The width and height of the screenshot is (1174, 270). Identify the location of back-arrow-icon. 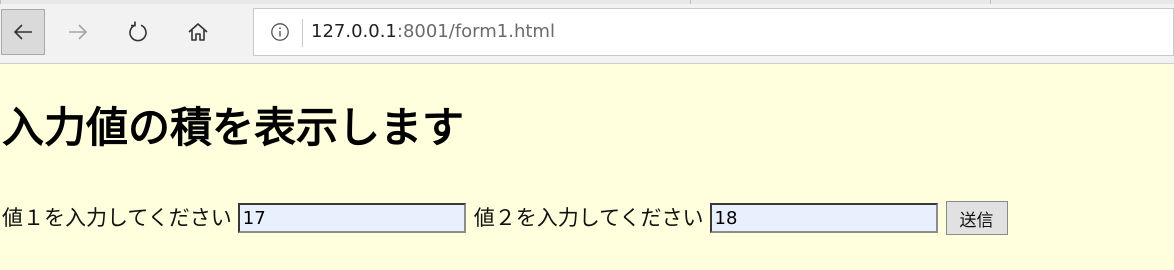
(22, 32).